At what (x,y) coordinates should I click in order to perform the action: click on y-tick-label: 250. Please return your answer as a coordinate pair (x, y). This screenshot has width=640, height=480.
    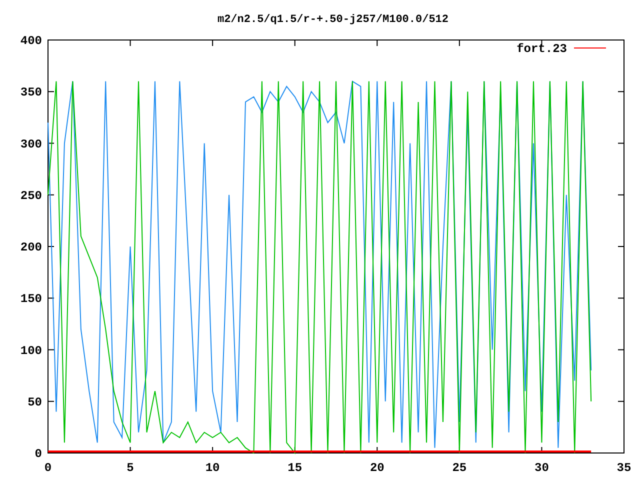
    Looking at the image, I should click on (31, 195).